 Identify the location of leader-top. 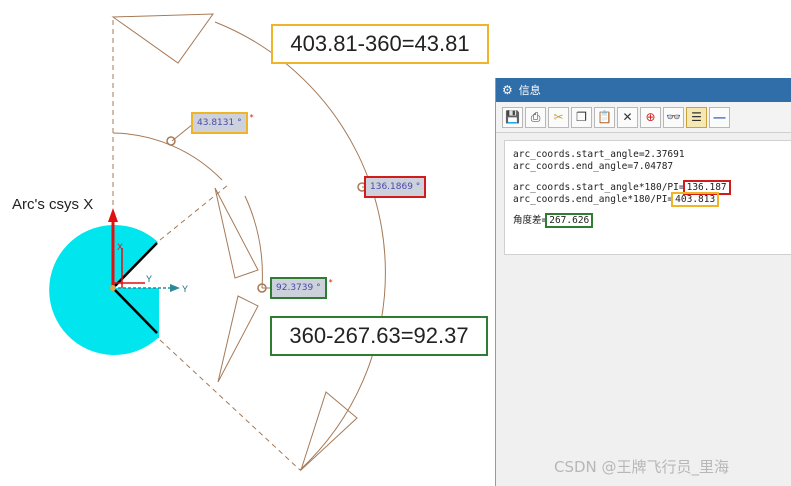
(182, 132).